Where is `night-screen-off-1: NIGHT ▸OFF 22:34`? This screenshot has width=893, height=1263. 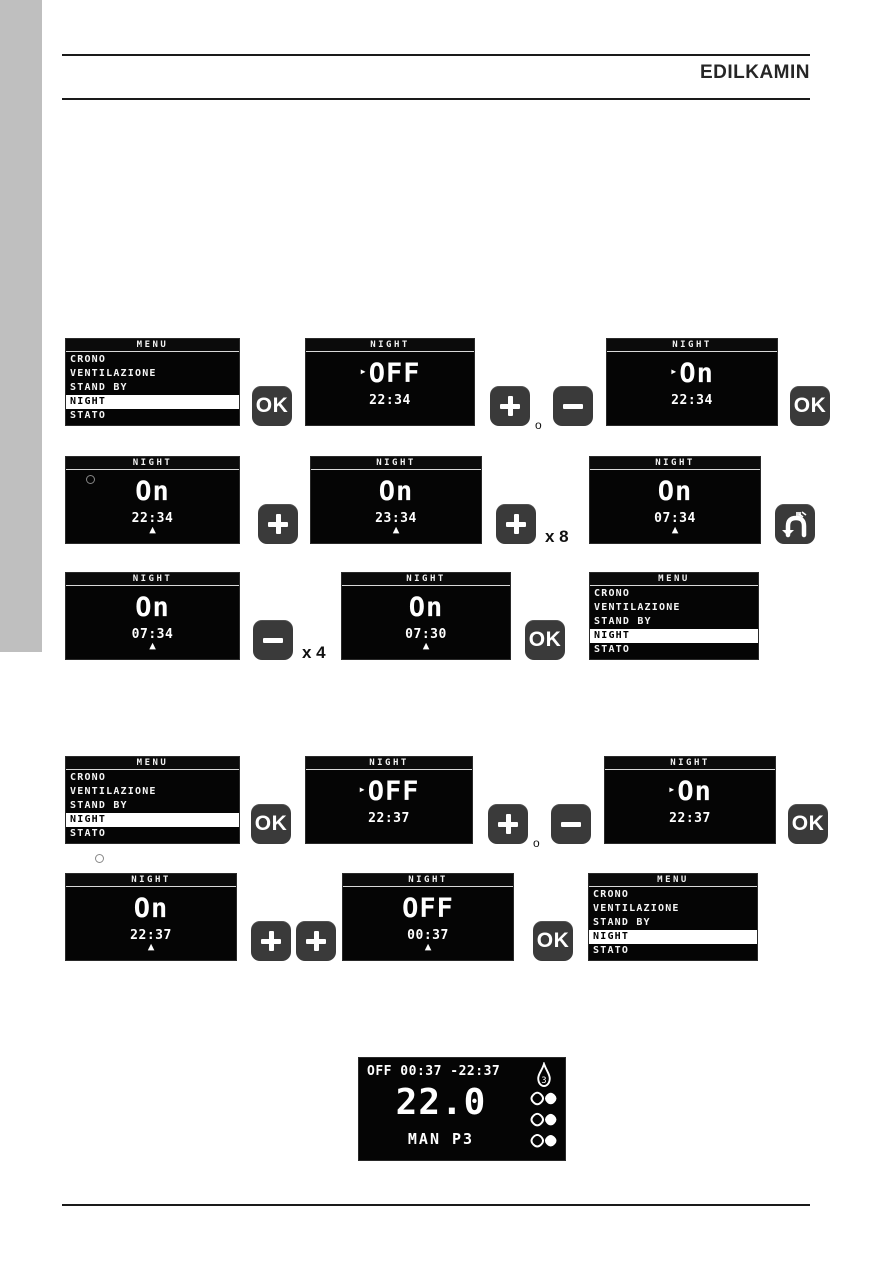
night-screen-off-1: NIGHT ▸OFF 22:34 is located at coordinates (390, 382).